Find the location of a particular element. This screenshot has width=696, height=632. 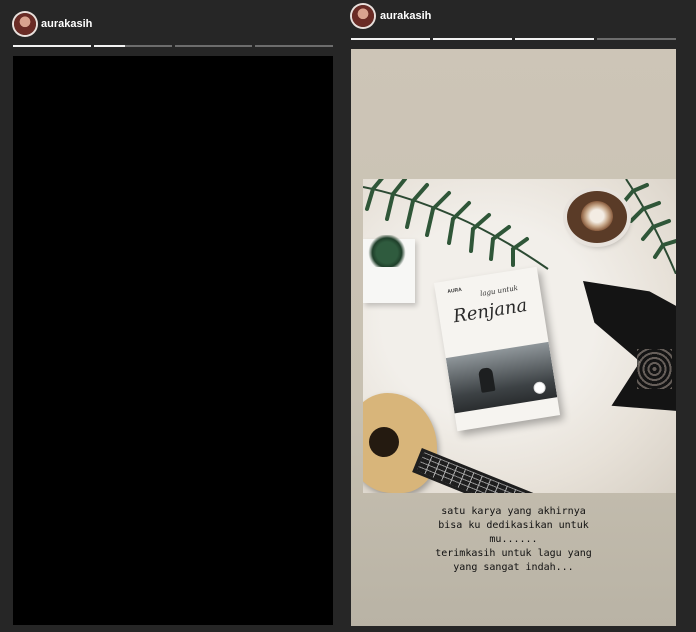

book-title: Renjana is located at coordinates (490, 311).